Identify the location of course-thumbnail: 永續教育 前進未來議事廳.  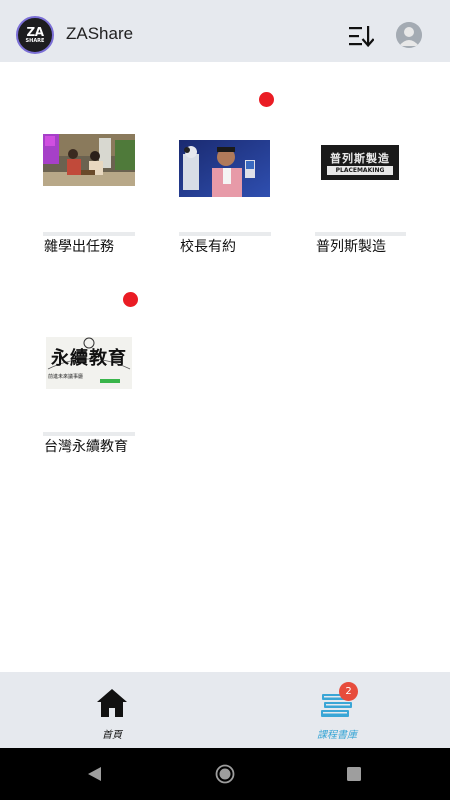
(89, 363).